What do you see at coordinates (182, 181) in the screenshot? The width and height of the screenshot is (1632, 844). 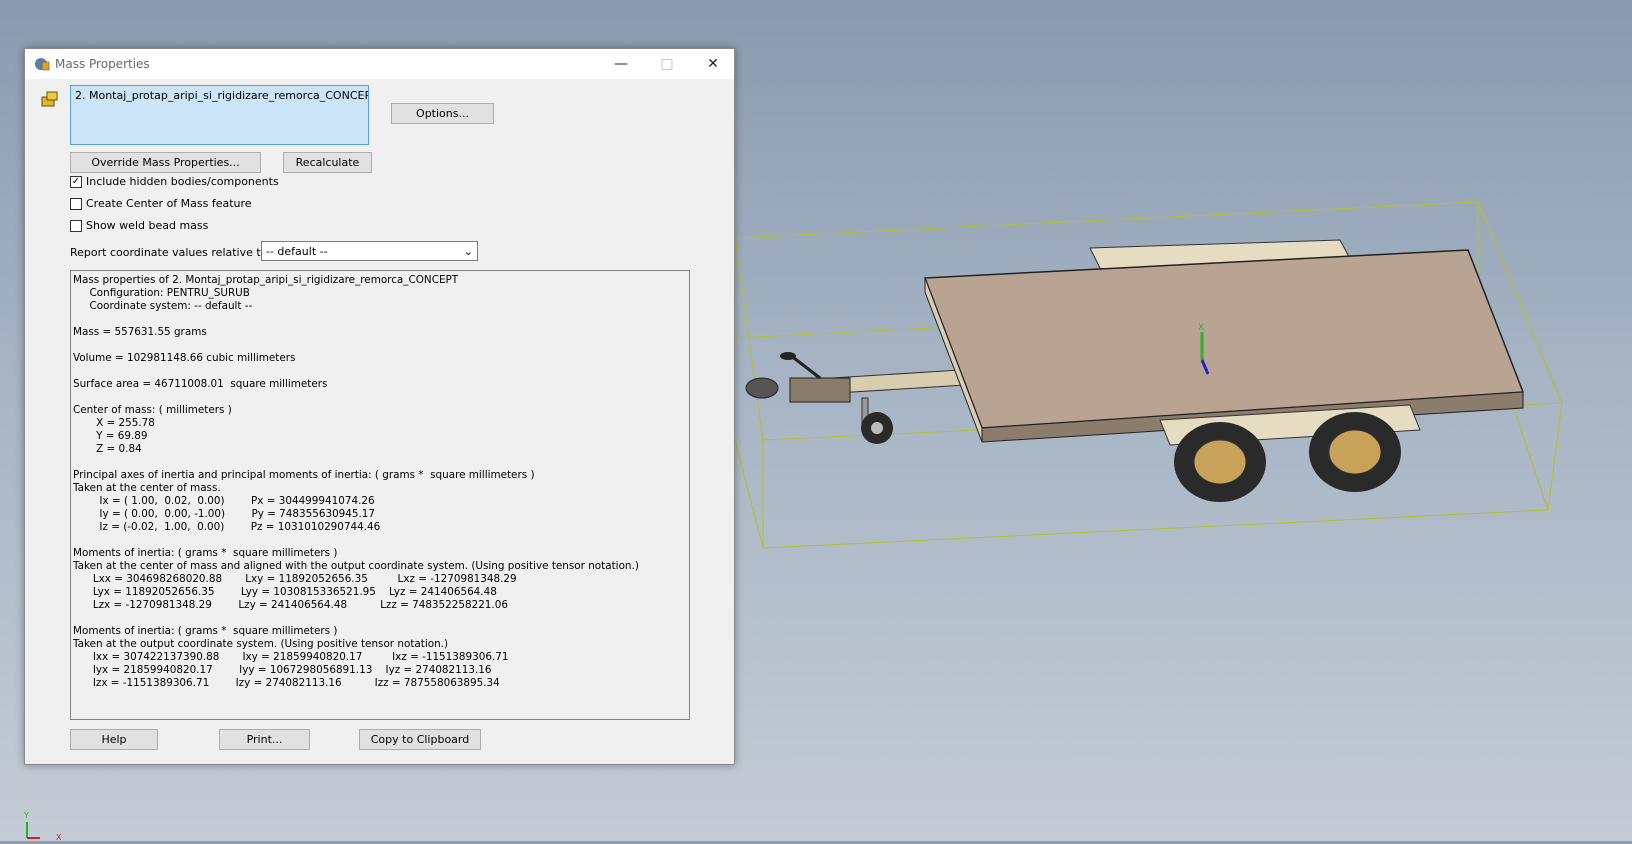 I see `include-hidden-label: Include hidden bodies/components` at bounding box center [182, 181].